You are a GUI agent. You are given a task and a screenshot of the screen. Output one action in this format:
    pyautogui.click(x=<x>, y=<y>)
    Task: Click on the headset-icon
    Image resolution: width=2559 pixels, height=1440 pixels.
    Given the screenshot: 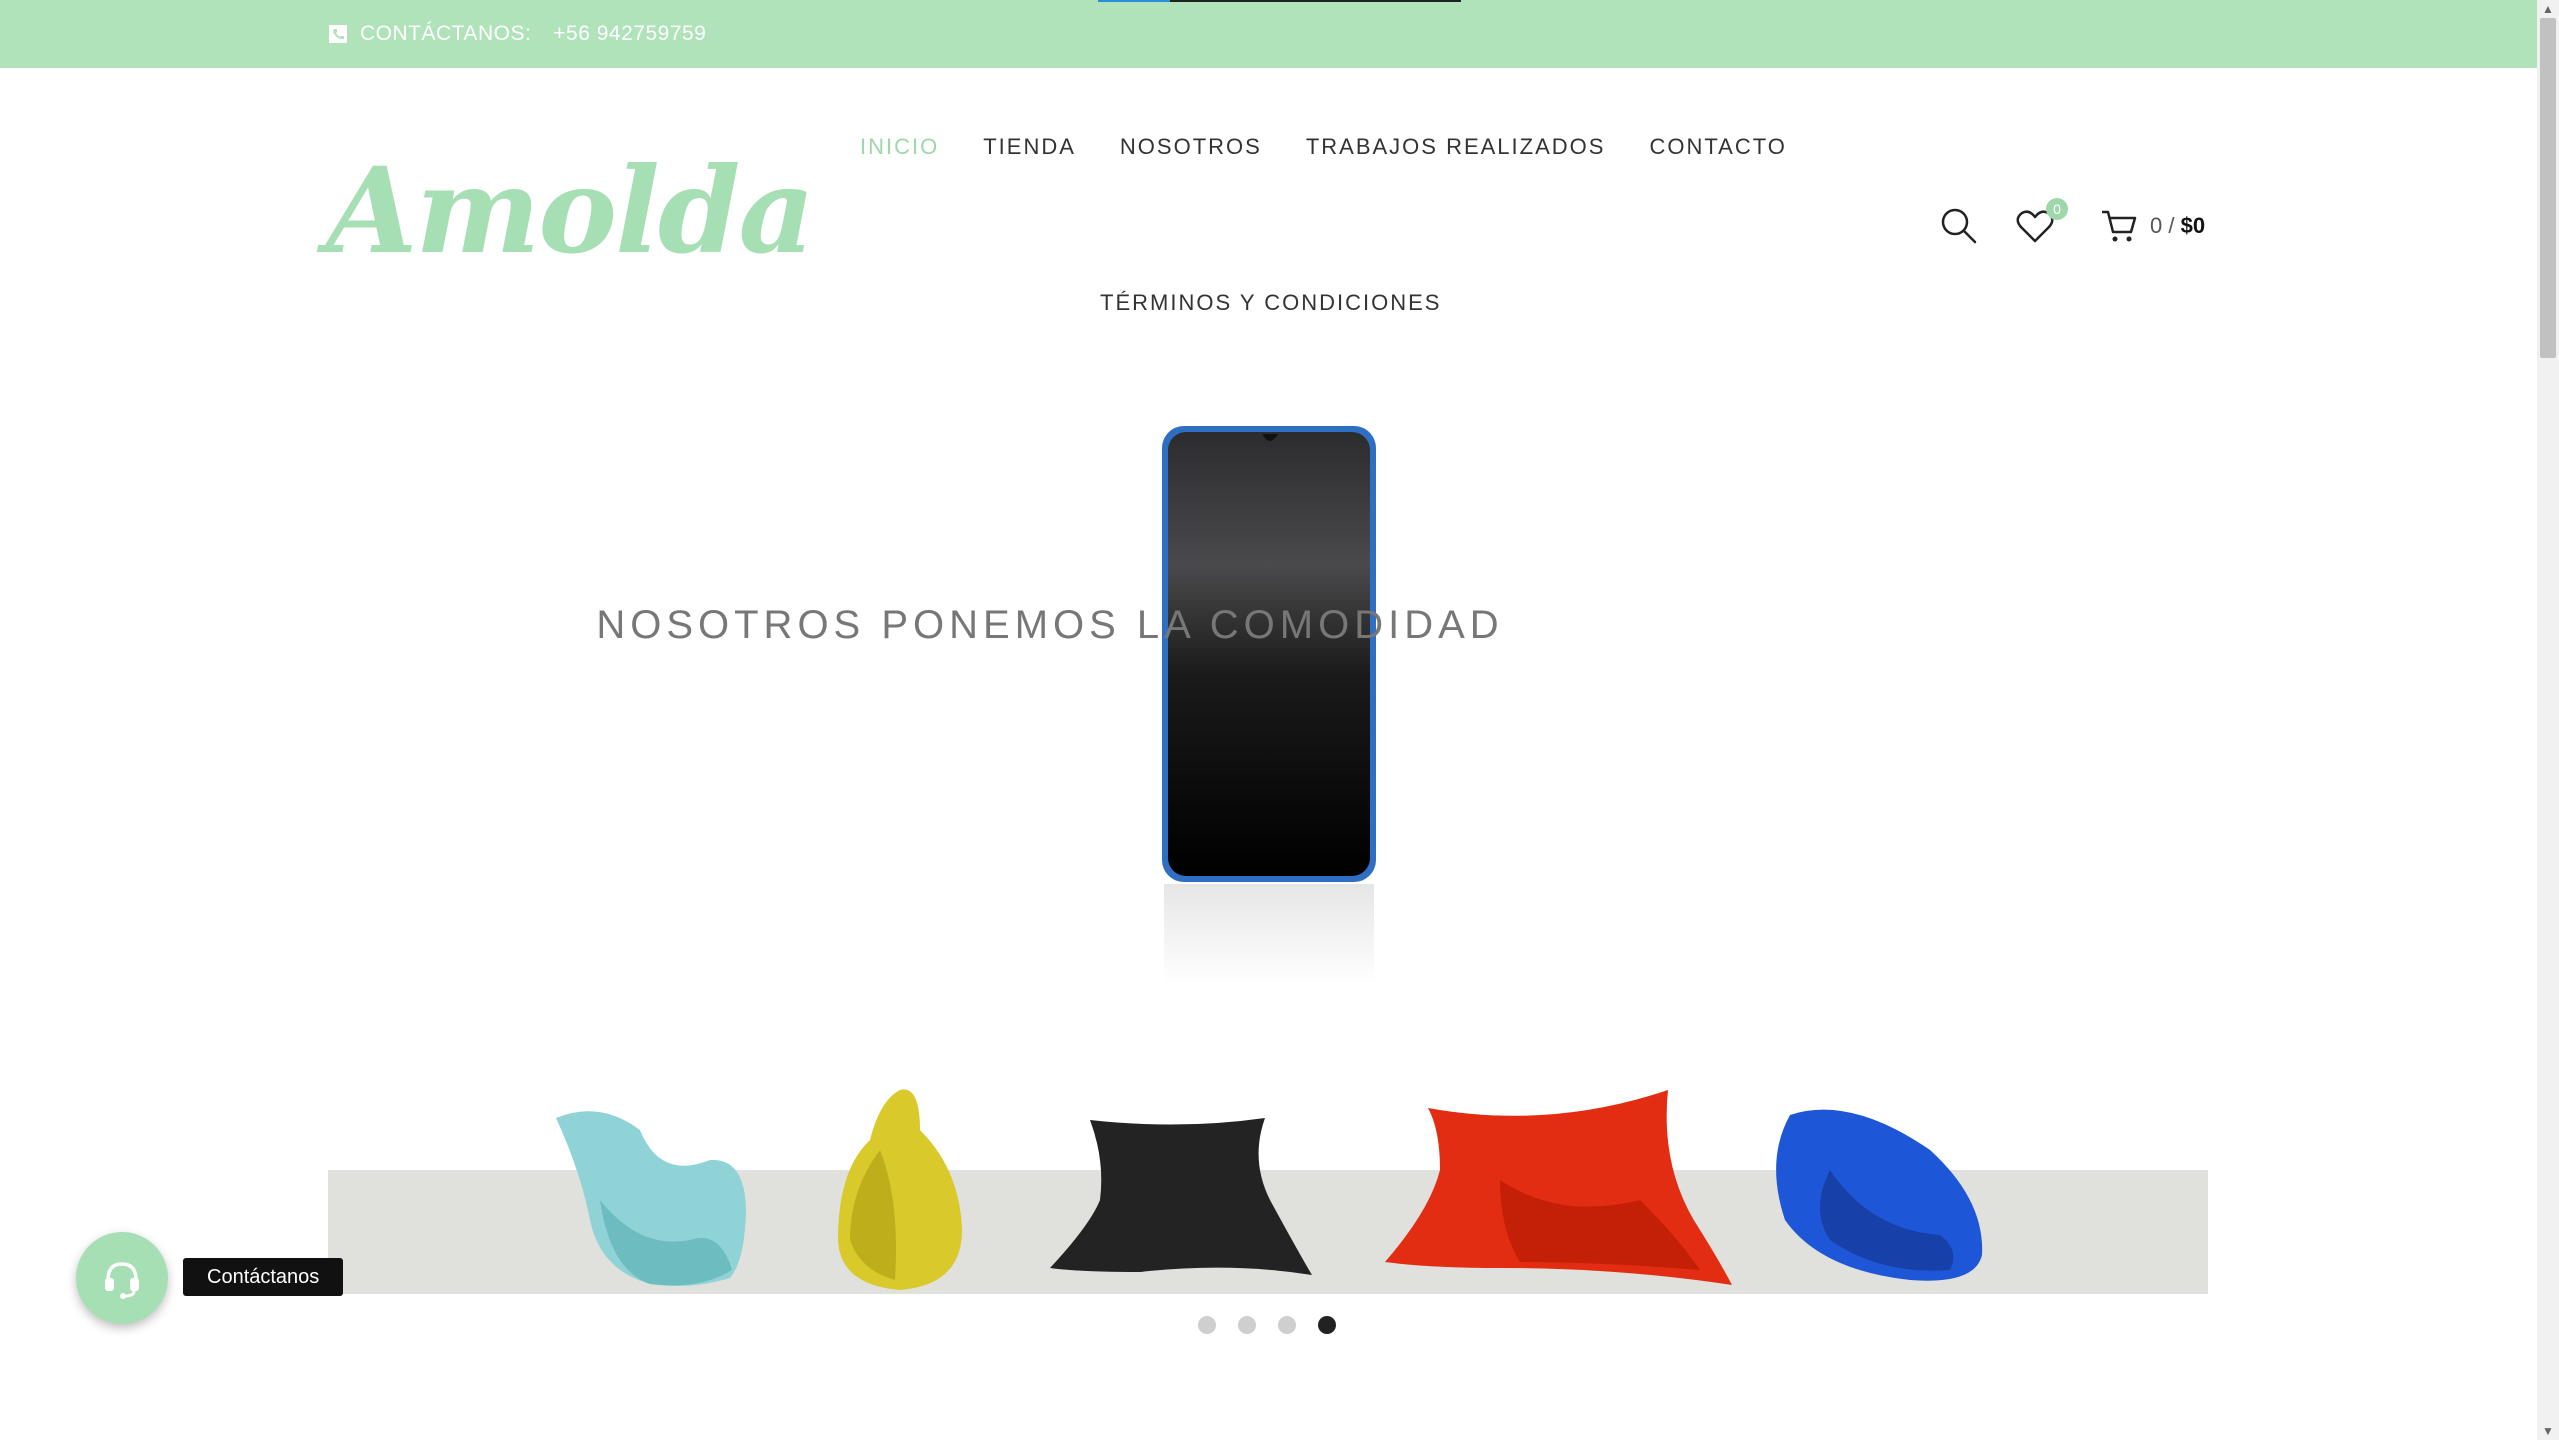 What is the action you would take?
    pyautogui.click(x=122, y=1280)
    